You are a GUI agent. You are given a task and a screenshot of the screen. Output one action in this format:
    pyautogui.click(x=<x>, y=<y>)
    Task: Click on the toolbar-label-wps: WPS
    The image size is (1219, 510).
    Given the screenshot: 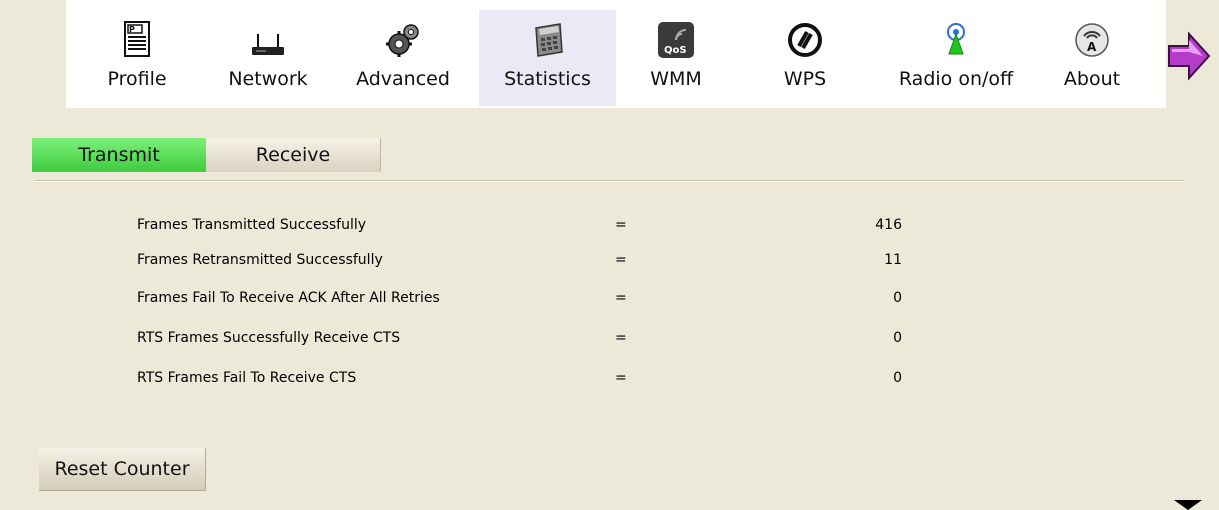 What is the action you would take?
    pyautogui.click(x=805, y=79)
    